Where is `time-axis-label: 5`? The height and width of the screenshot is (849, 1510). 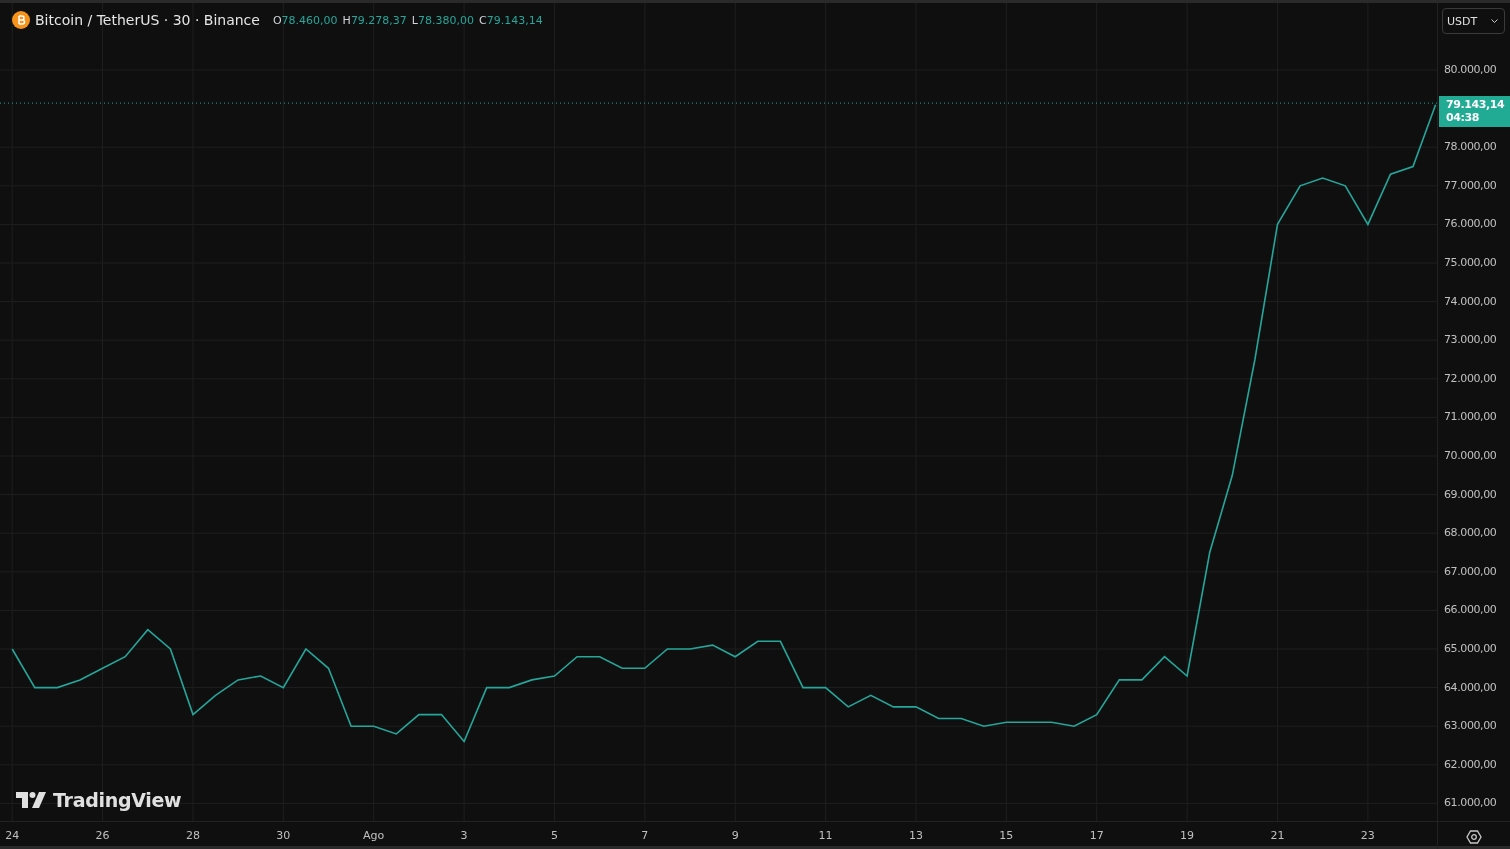
time-axis-label: 5 is located at coordinates (554, 835).